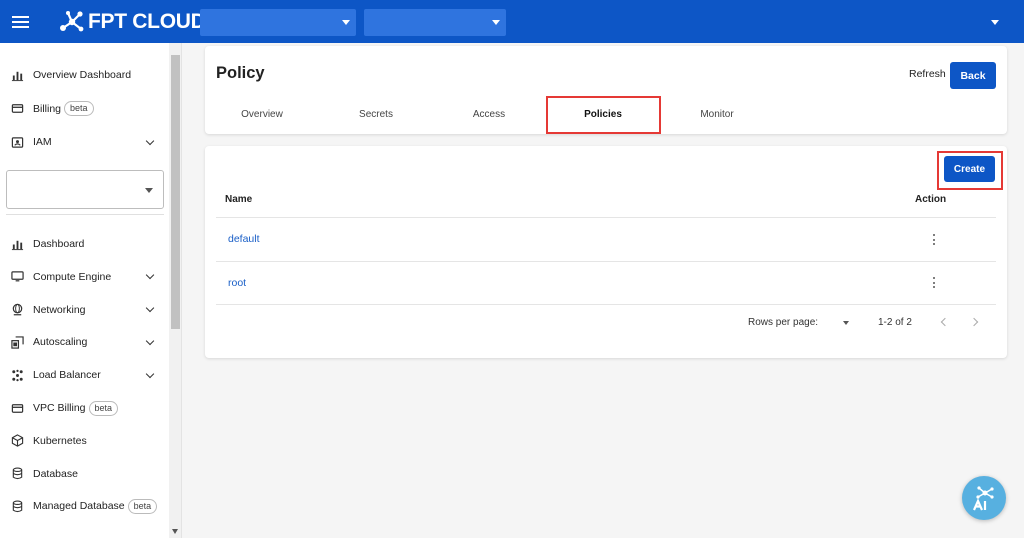 The width and height of the screenshot is (1024, 538). Describe the element at coordinates (995, 22) in the screenshot. I see `user-menu-caret-icon` at that location.